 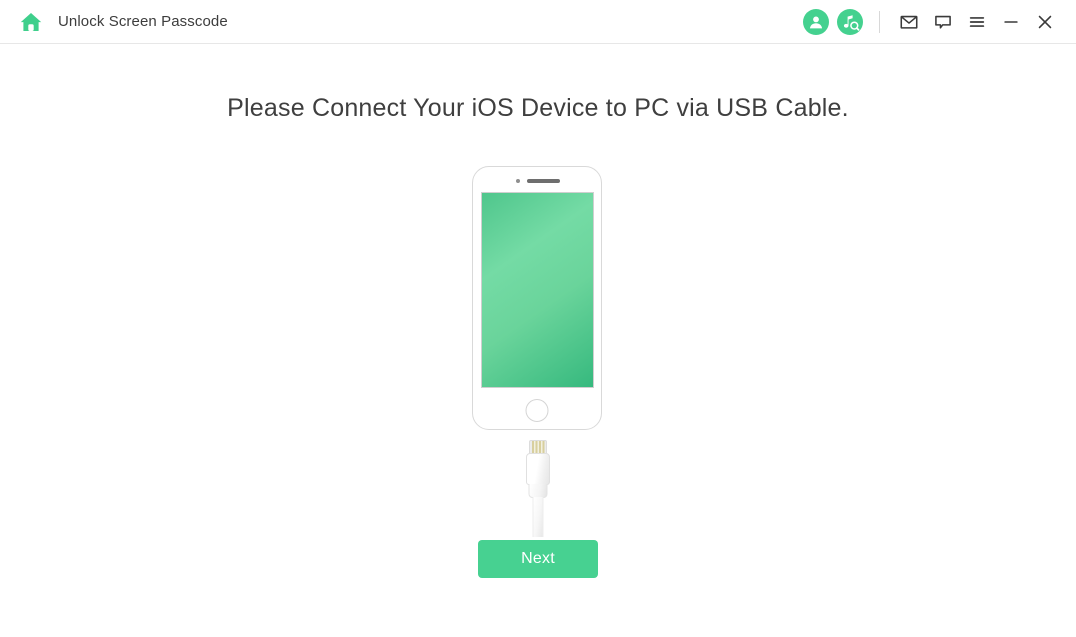 What do you see at coordinates (538, 517) in the screenshot?
I see `lightning-cable-wire` at bounding box center [538, 517].